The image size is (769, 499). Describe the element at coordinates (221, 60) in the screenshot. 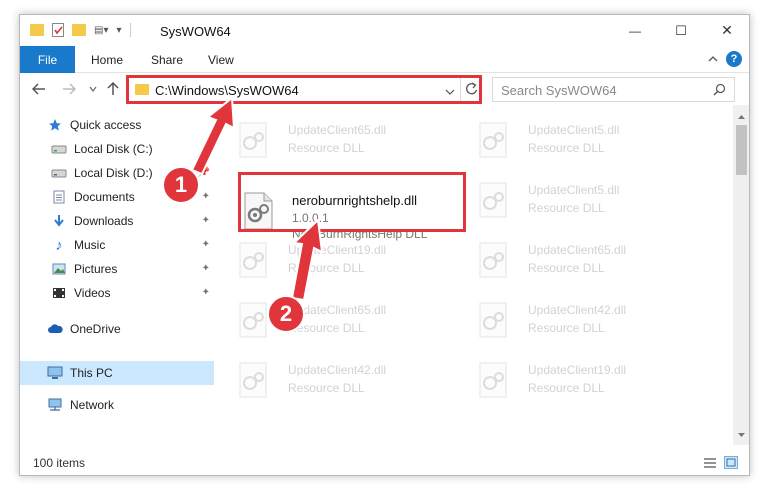

I see `tab-view: View` at that location.